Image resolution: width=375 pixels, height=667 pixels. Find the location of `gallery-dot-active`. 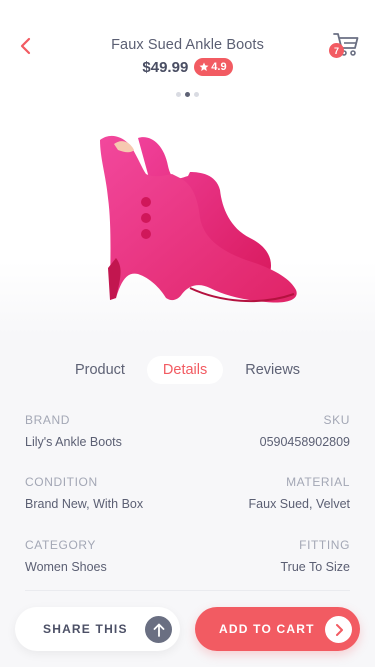

gallery-dot-active is located at coordinates (187, 94).